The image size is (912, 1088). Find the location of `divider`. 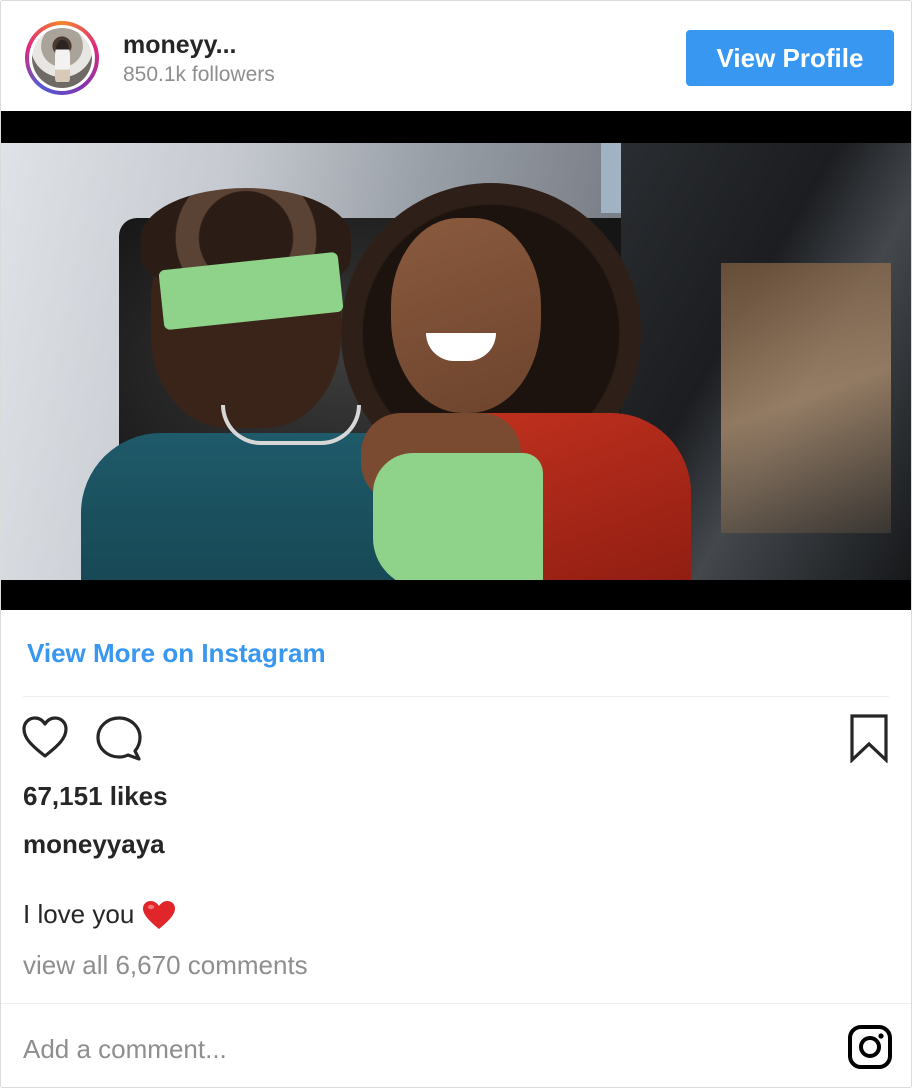

divider is located at coordinates (456, 696).